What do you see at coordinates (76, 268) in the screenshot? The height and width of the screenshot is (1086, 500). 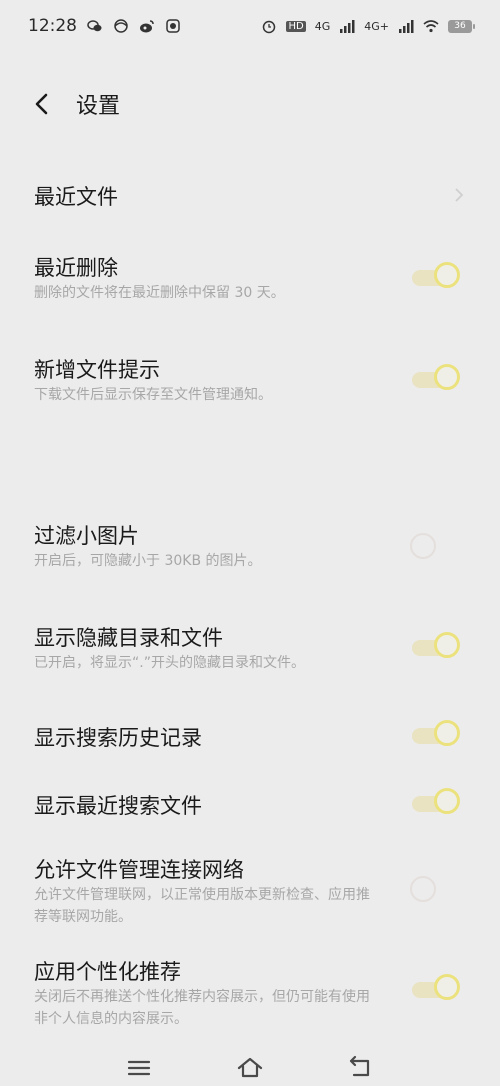 I see `setting-title: 最近删除` at bounding box center [76, 268].